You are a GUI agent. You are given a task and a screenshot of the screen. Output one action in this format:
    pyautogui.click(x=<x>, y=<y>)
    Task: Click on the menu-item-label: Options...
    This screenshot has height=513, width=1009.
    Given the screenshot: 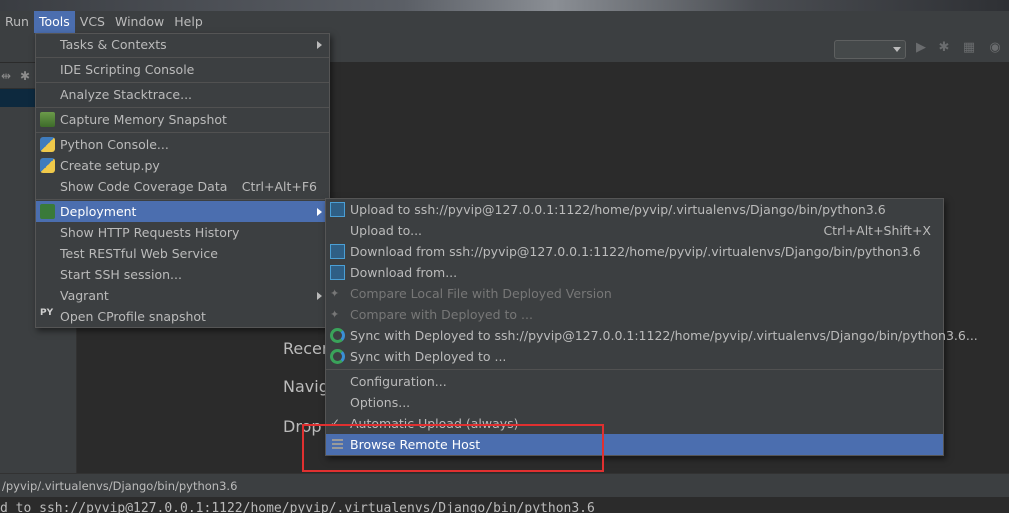 What is the action you would take?
    pyautogui.click(x=380, y=402)
    